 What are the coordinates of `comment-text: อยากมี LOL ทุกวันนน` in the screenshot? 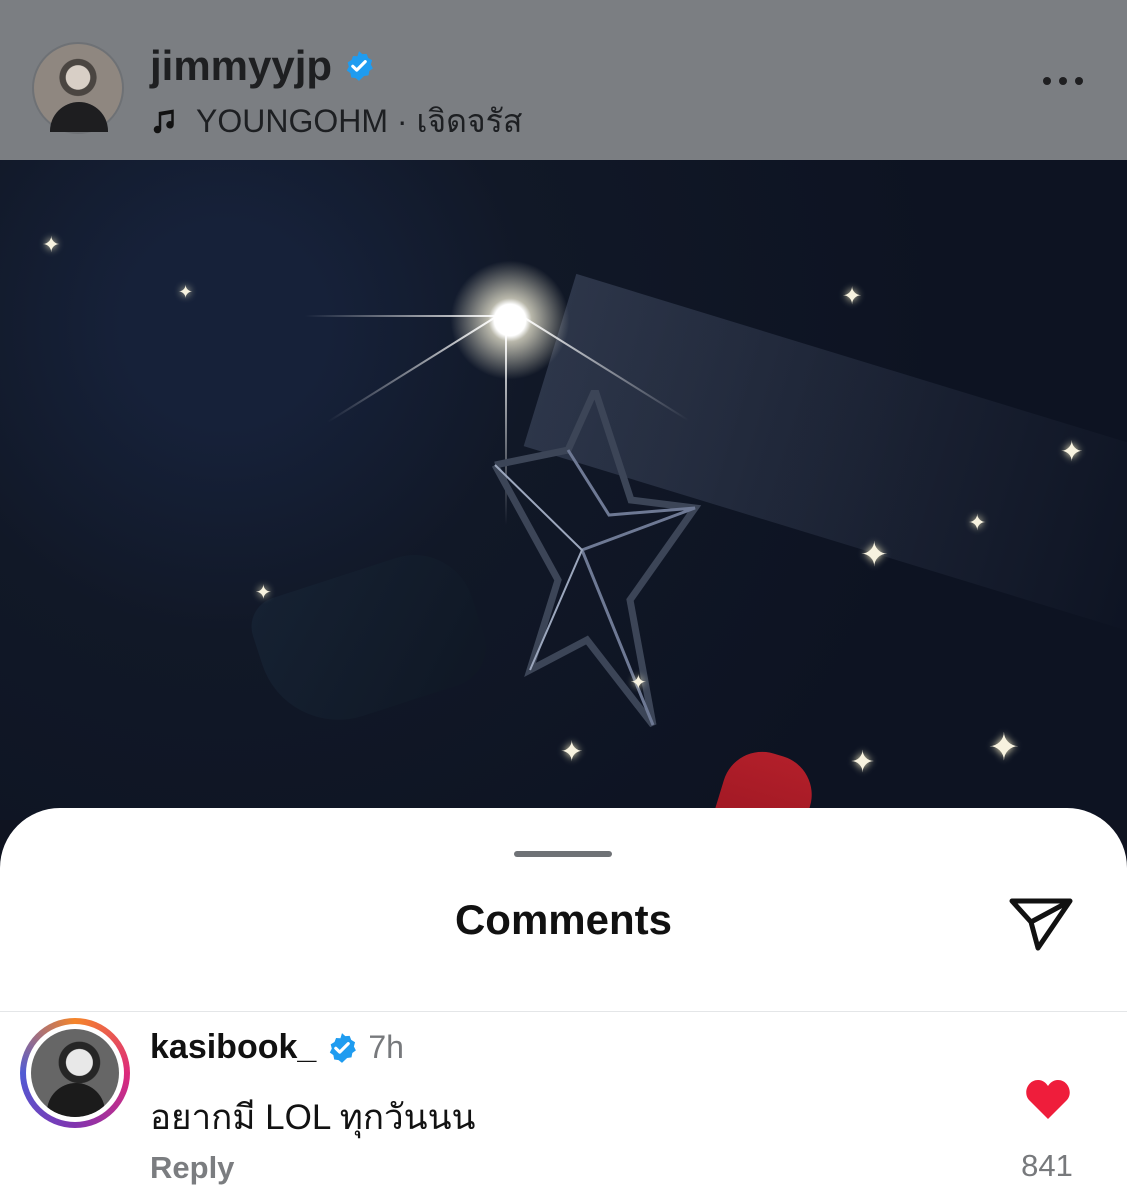 It's located at (313, 1117).